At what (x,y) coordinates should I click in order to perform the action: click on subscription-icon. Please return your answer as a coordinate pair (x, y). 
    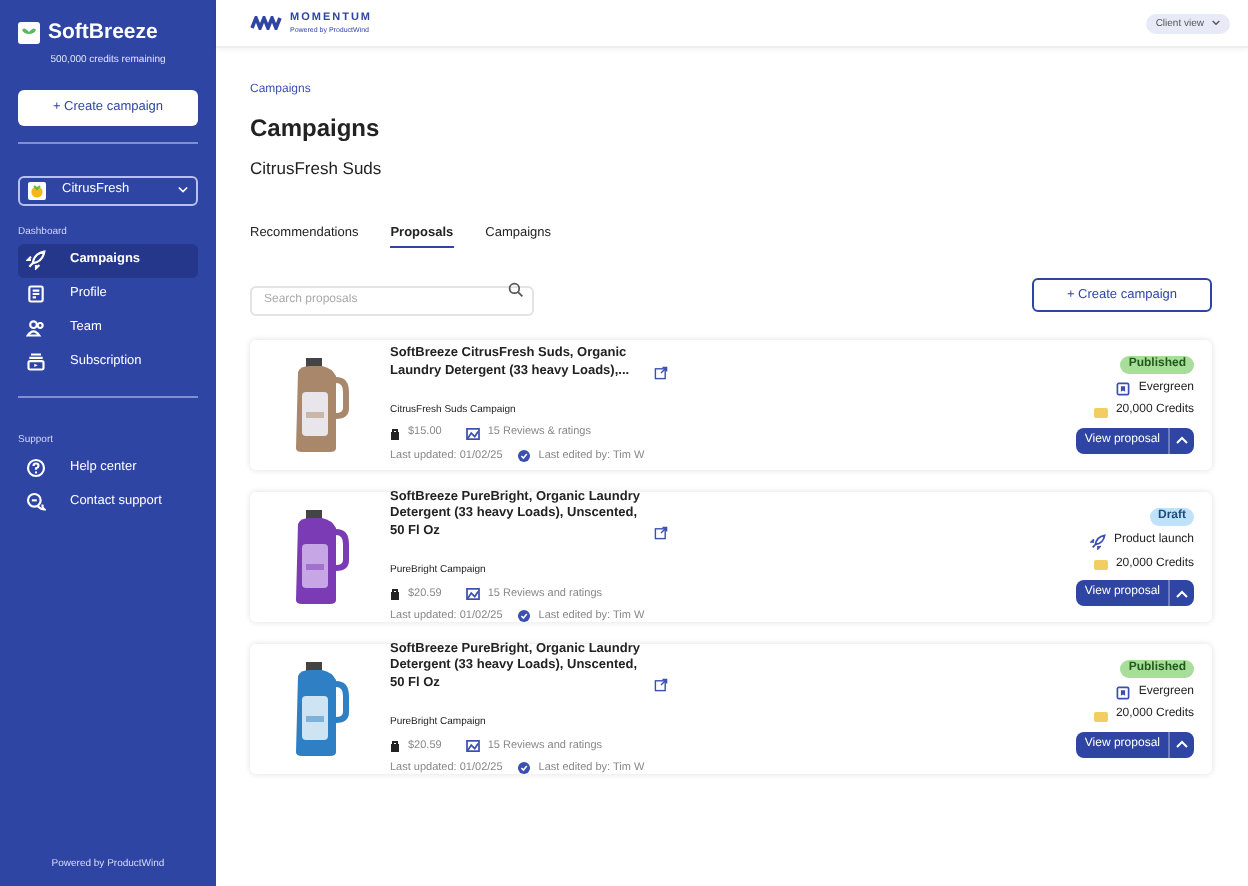
    Looking at the image, I should click on (36, 362).